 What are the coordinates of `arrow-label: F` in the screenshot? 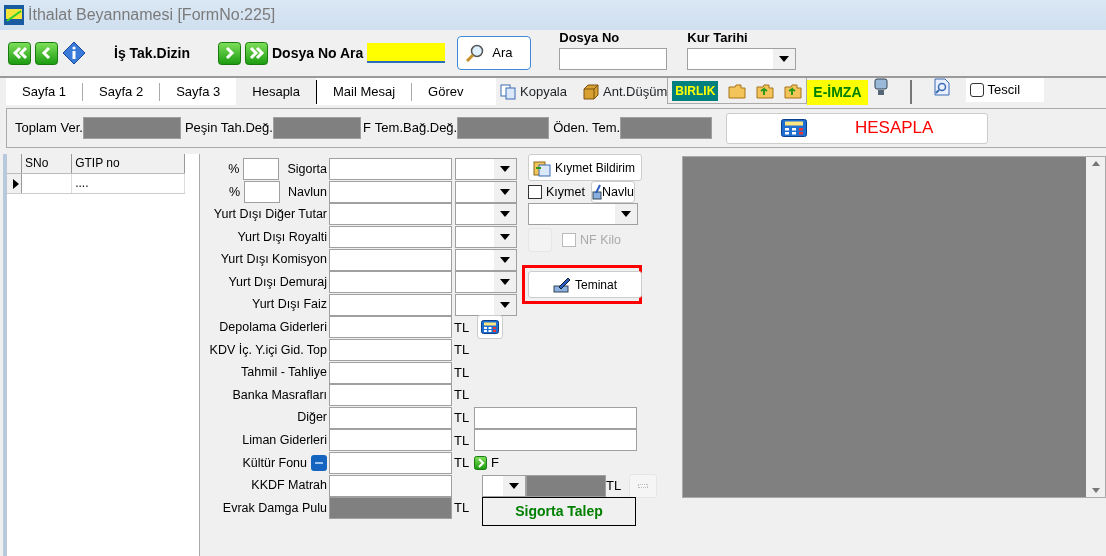 It's located at (495, 463).